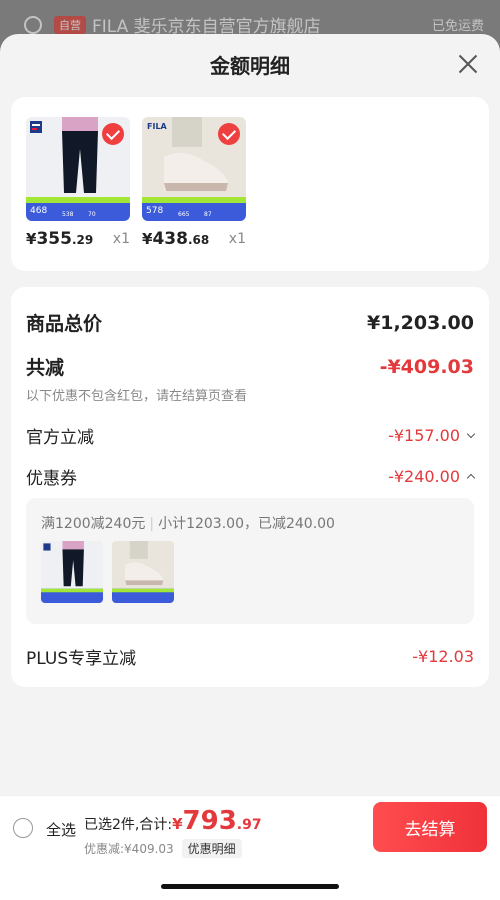 This screenshot has width=500, height=900. I want to click on product-thumbnail-pants: 468 538 70, so click(78, 169).